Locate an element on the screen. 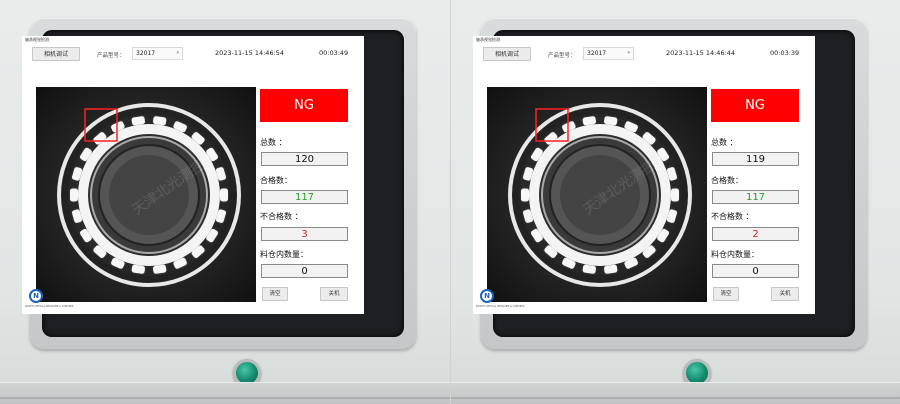 This screenshot has height=404, width=900. datetime: 2023-11-15 14:46:54 is located at coordinates (250, 53).